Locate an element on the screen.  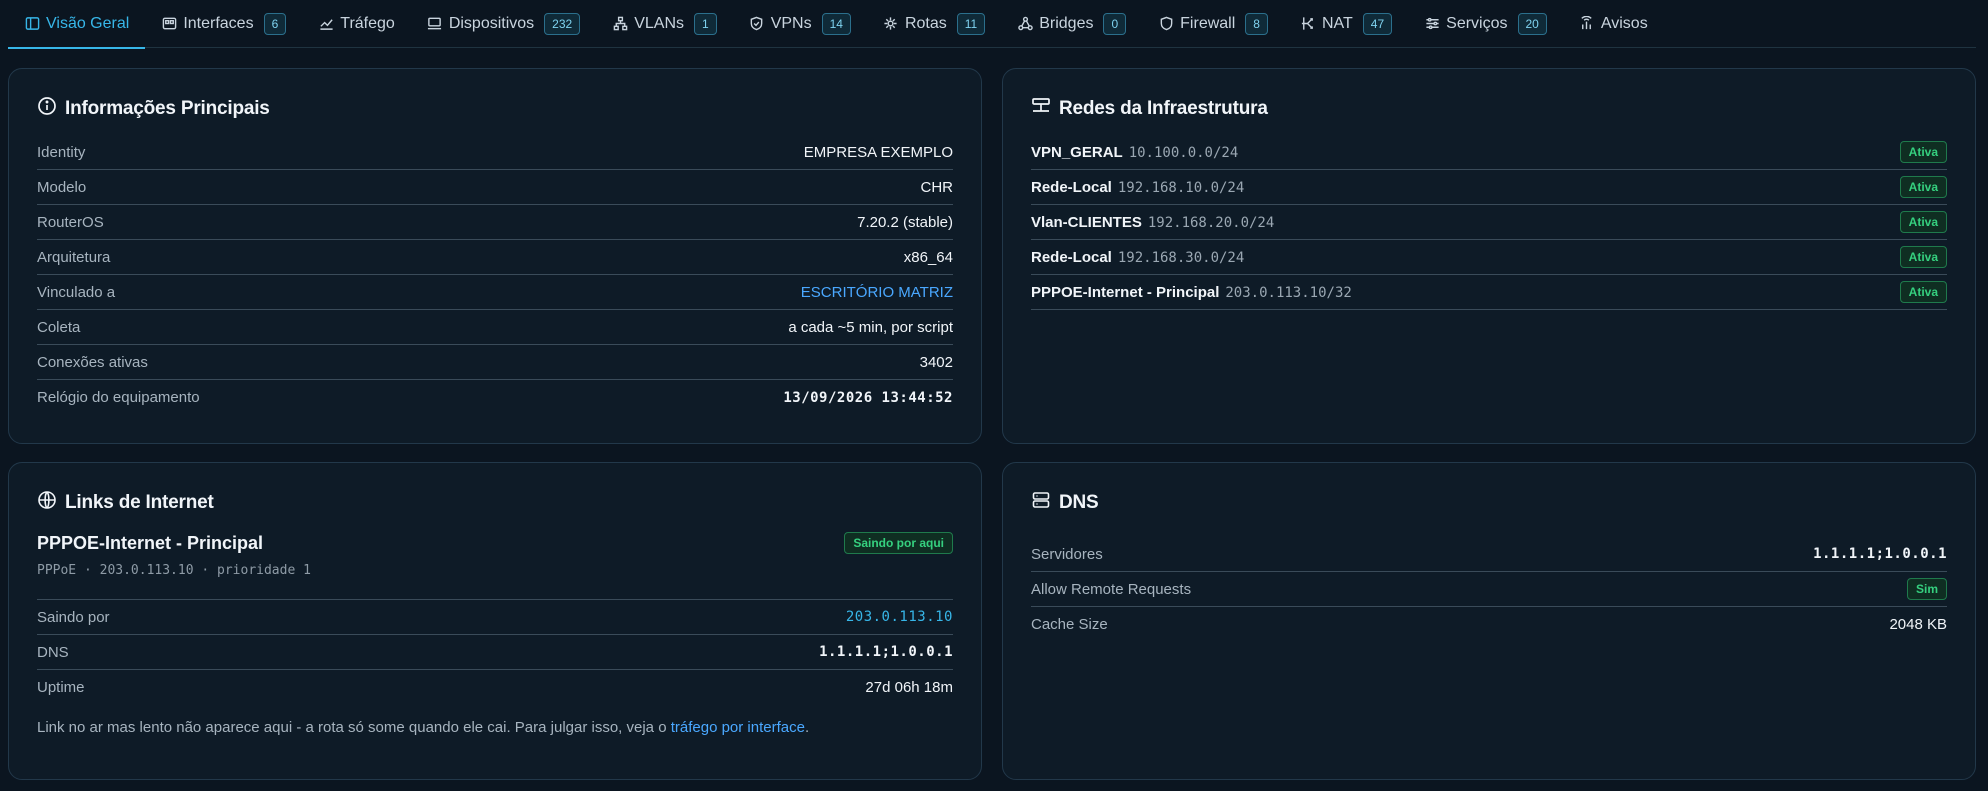
vinculado-link: ESCRITÓRIO MATRIZ is located at coordinates (877, 292).